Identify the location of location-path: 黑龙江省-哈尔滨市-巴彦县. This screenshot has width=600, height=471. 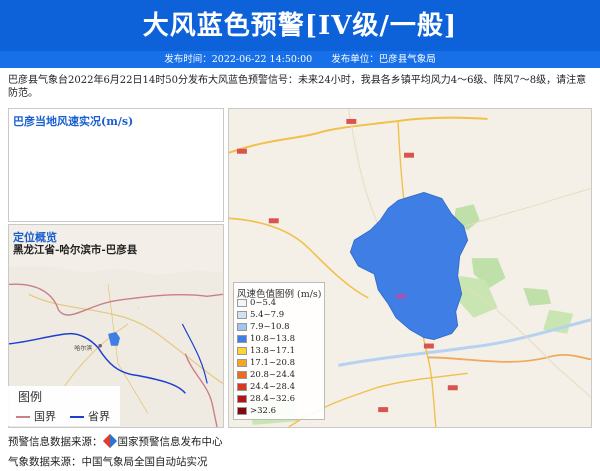
(75, 250).